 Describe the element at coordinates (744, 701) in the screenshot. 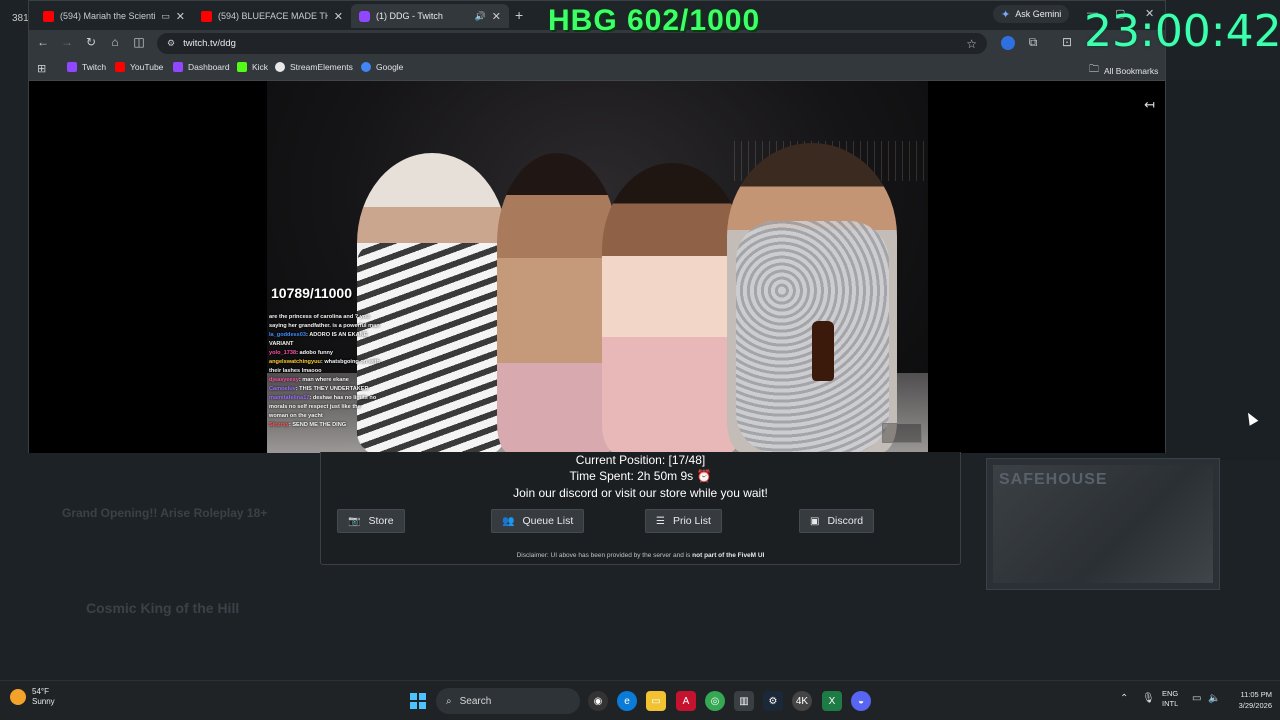

I see `app-grid-icon: ▥` at that location.